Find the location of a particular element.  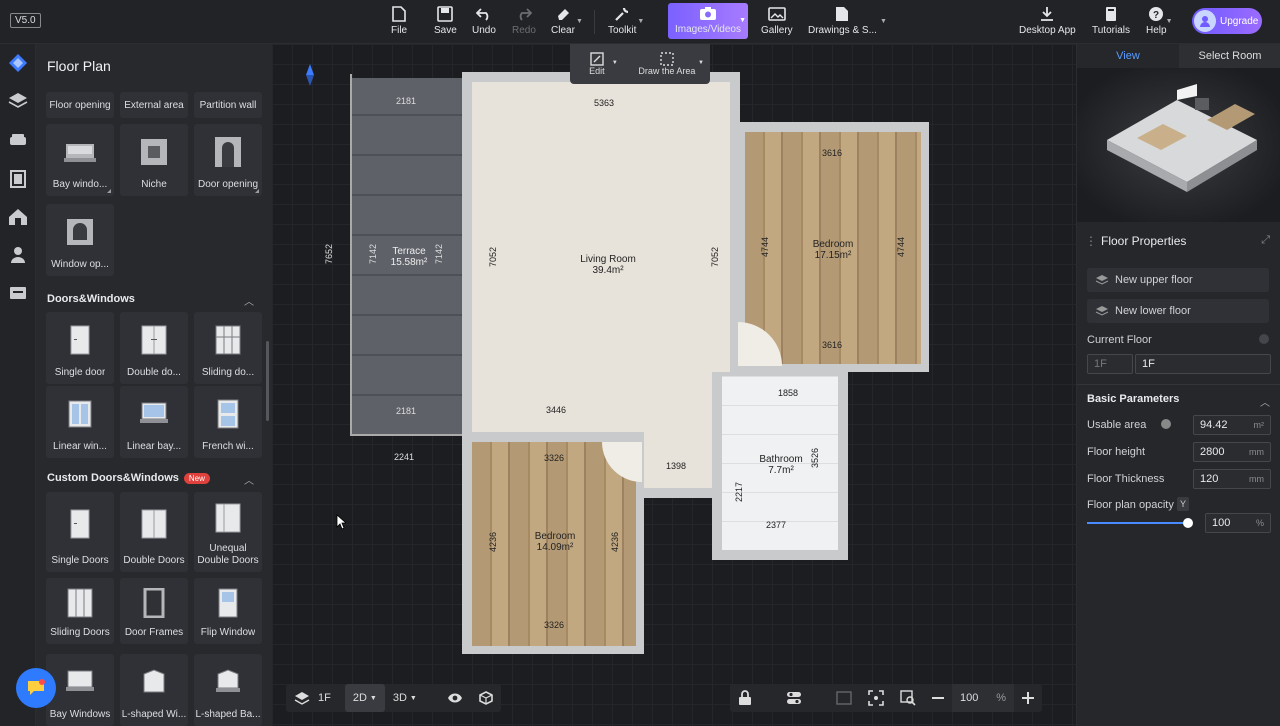

drawings-button: Drawings & S... ▼ is located at coordinates (847, 22).